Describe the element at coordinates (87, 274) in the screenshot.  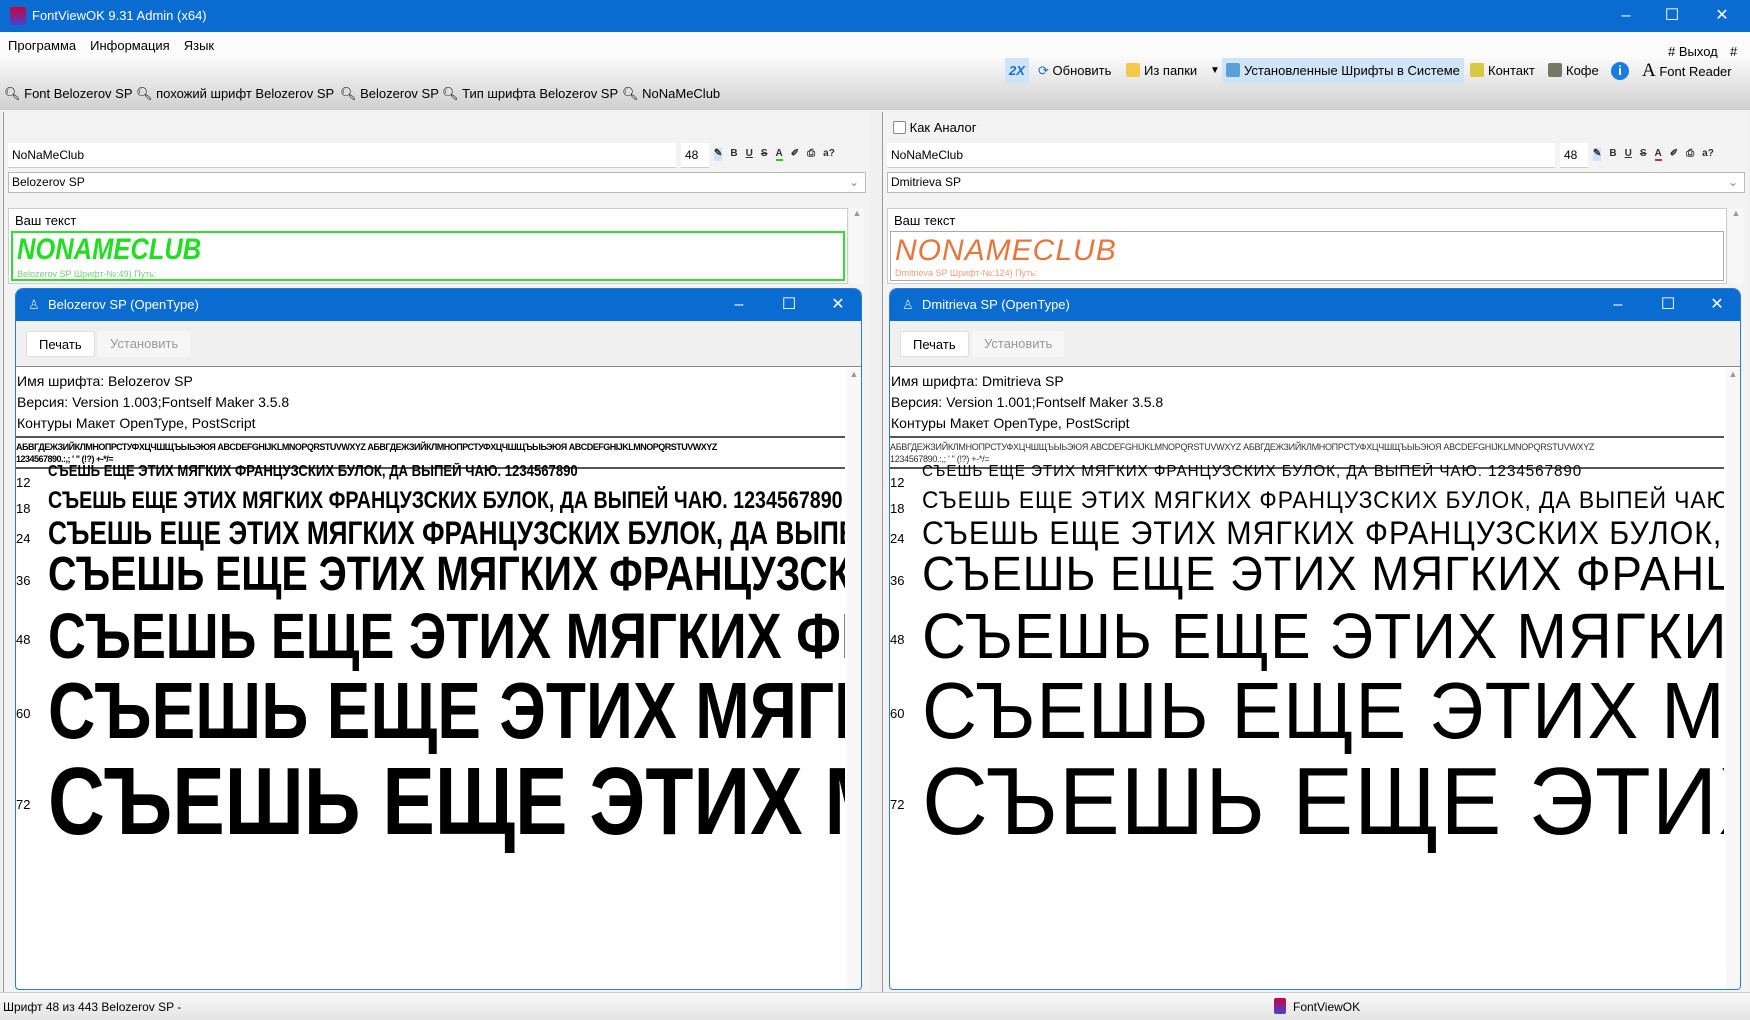
I see `preview-caption: Belozerov SP Шрифт-№:49) Путь:` at that location.